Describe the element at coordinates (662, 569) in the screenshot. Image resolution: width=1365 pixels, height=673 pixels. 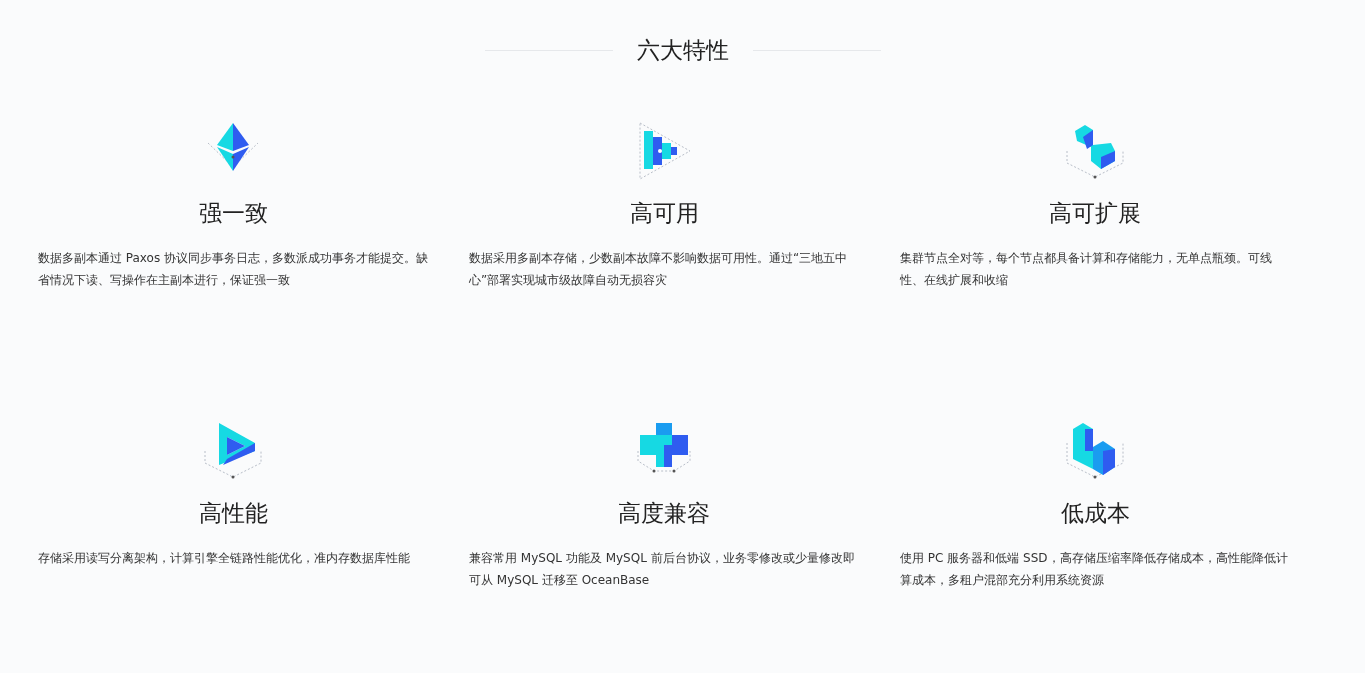
I see `feature-description: 兼容常用 MySQL 功能及 MySQL 前后台协议，业务零修改或少量修改即可从 MySQL 迁移至 OceanBase` at that location.